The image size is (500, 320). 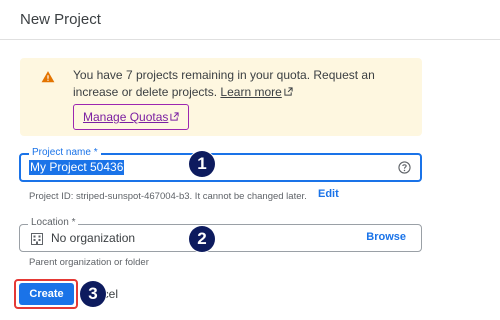 What do you see at coordinates (220, 234) in the screenshot?
I see `location-field: Location * No organization Browse` at bounding box center [220, 234].